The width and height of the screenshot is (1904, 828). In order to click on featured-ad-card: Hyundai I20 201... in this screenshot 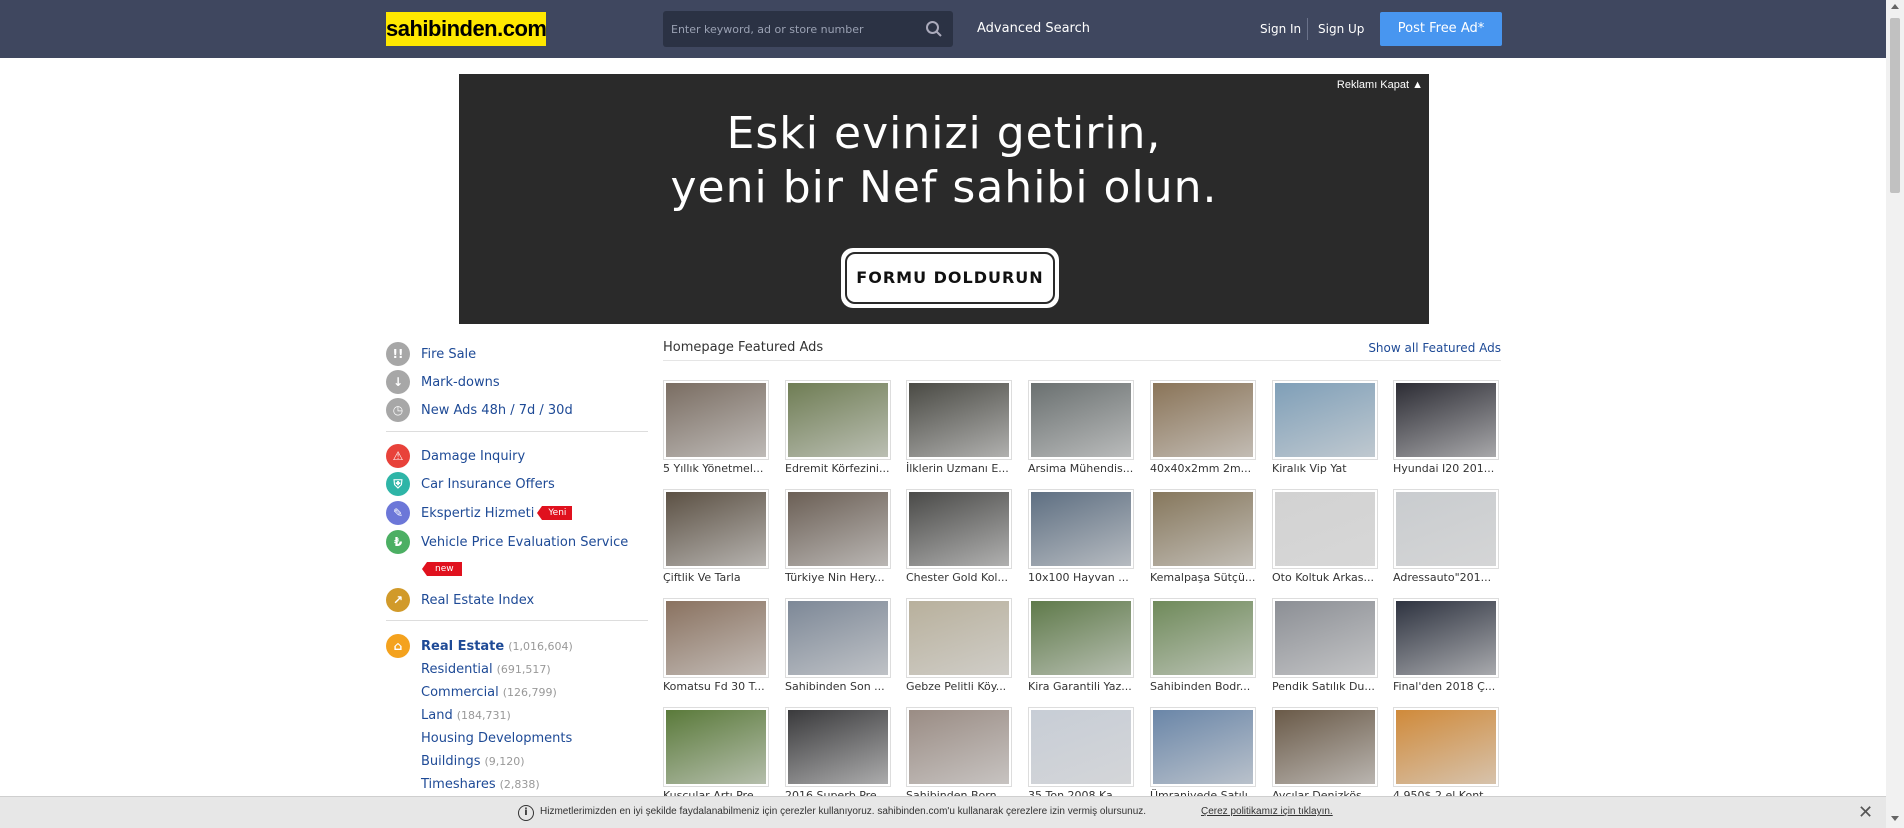, I will do `click(1446, 427)`.